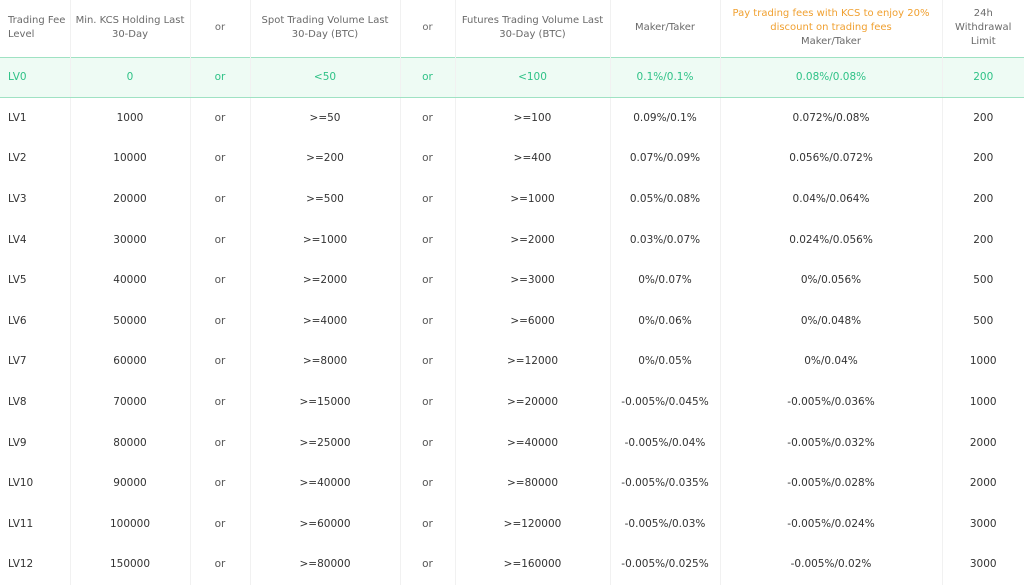  Describe the element at coordinates (532, 483) in the screenshot. I see `futures-volume-cell: >=80000` at that location.